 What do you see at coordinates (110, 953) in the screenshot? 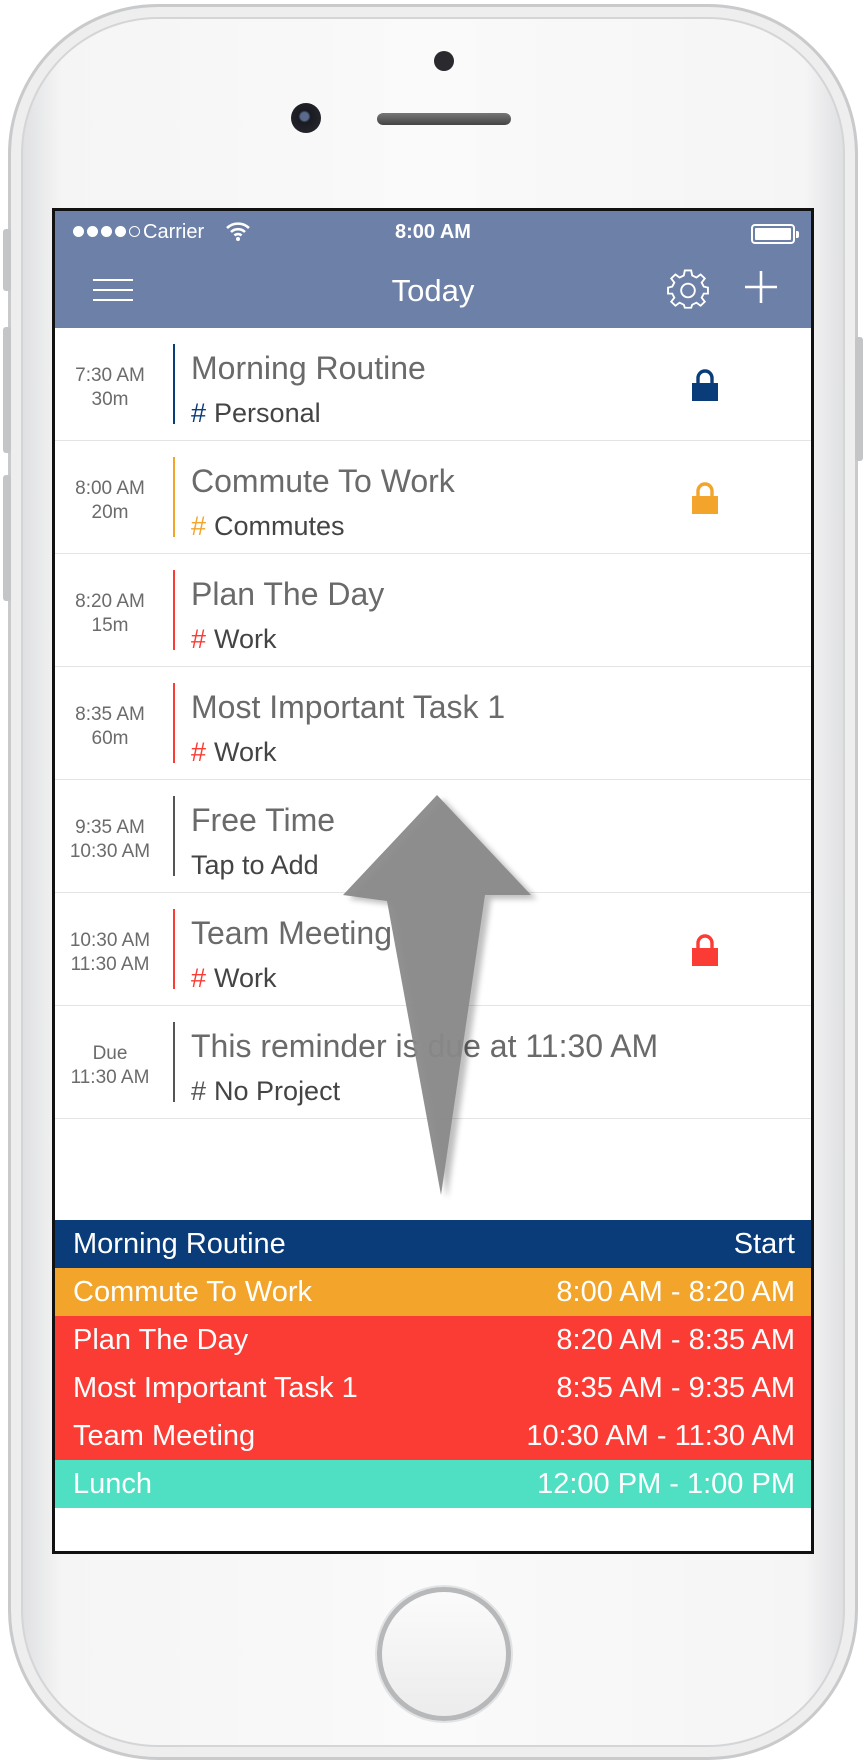
I see `task-time: 10:30 AM 11:30 AM` at bounding box center [110, 953].